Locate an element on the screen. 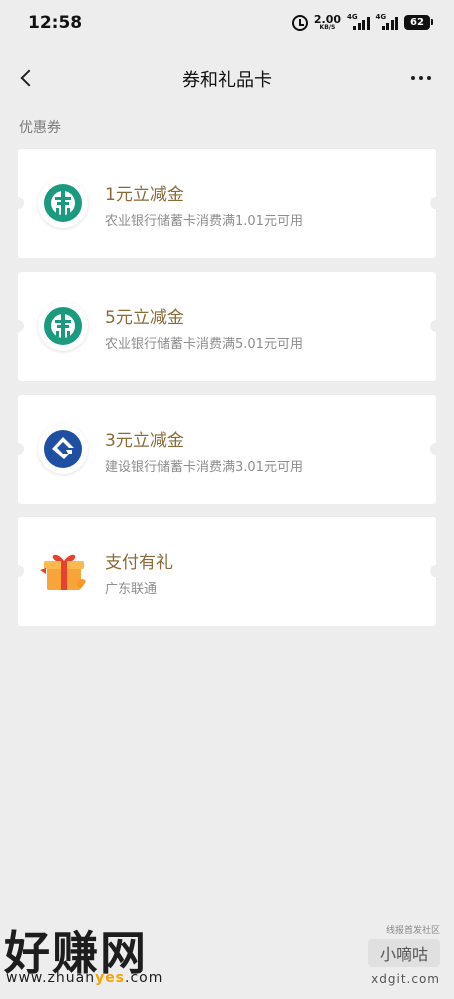 This screenshot has height=999, width=454. watermark-badge: 小嘀咕 is located at coordinates (404, 953).